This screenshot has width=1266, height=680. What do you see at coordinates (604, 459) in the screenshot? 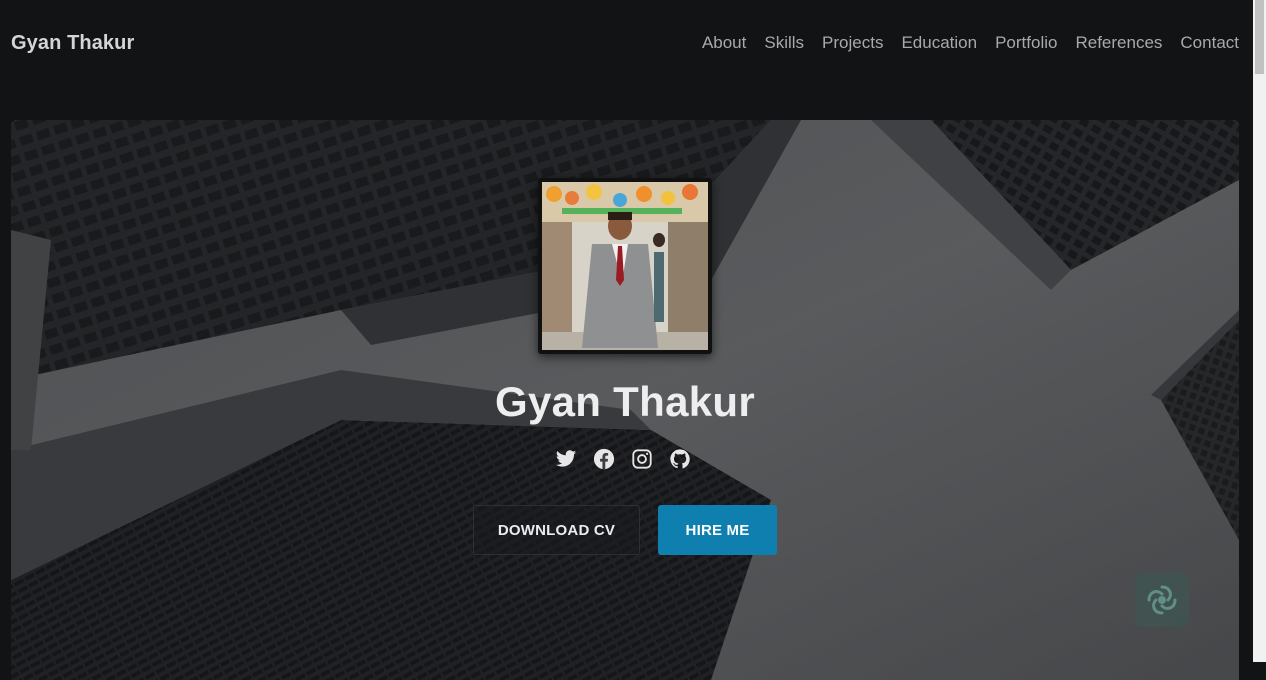
I see `facebook-icon` at bounding box center [604, 459].